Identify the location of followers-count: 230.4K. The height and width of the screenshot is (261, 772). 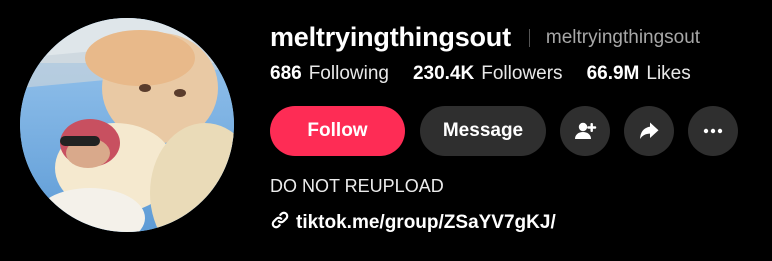
(443, 73).